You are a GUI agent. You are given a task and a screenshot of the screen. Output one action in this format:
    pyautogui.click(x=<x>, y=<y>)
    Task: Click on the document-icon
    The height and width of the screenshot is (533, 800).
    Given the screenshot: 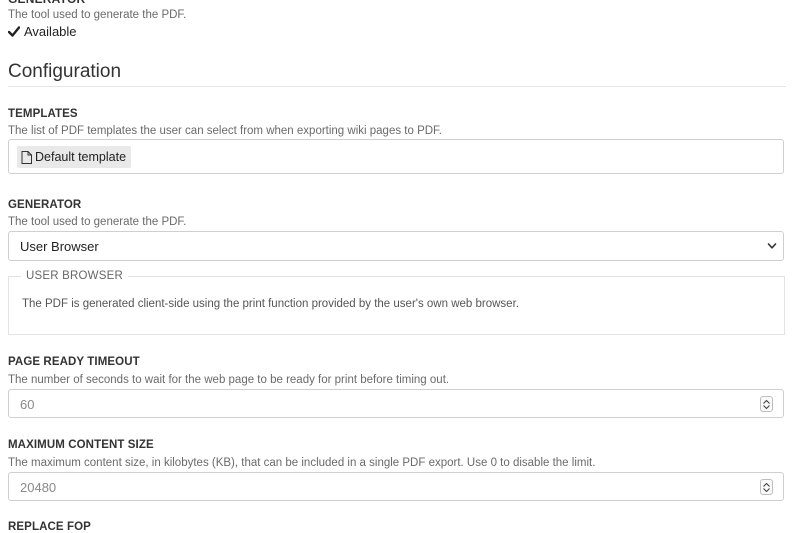 What is the action you would take?
    pyautogui.click(x=26, y=157)
    